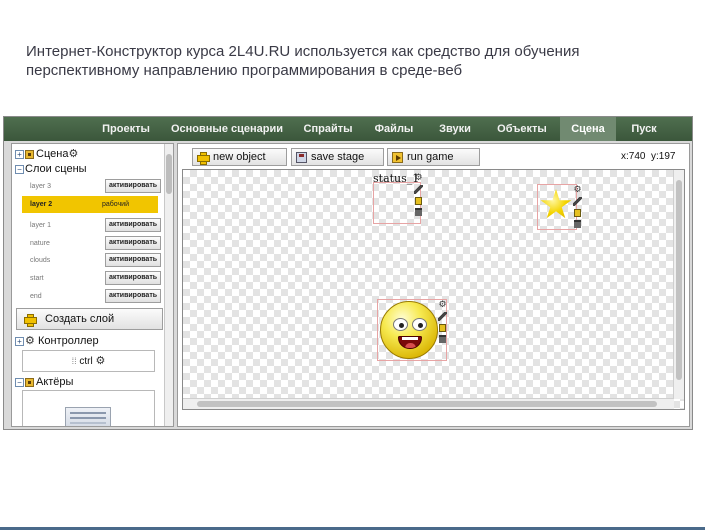  Describe the element at coordinates (420, 196) in the screenshot. I see `status-sprite-tools: ⚙` at that location.